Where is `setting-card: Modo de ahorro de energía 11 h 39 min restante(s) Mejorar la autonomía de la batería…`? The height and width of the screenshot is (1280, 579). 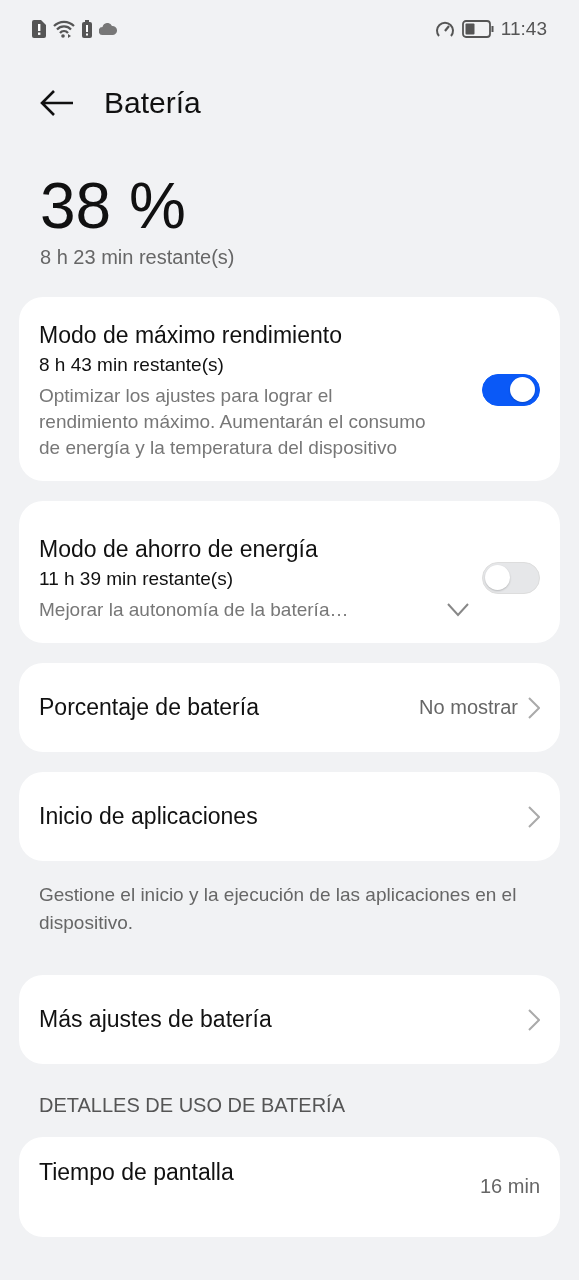 setting-card: Modo de ahorro de energía 11 h 39 min restante(s) Mejorar la autonomía de la batería… is located at coordinates (289, 572).